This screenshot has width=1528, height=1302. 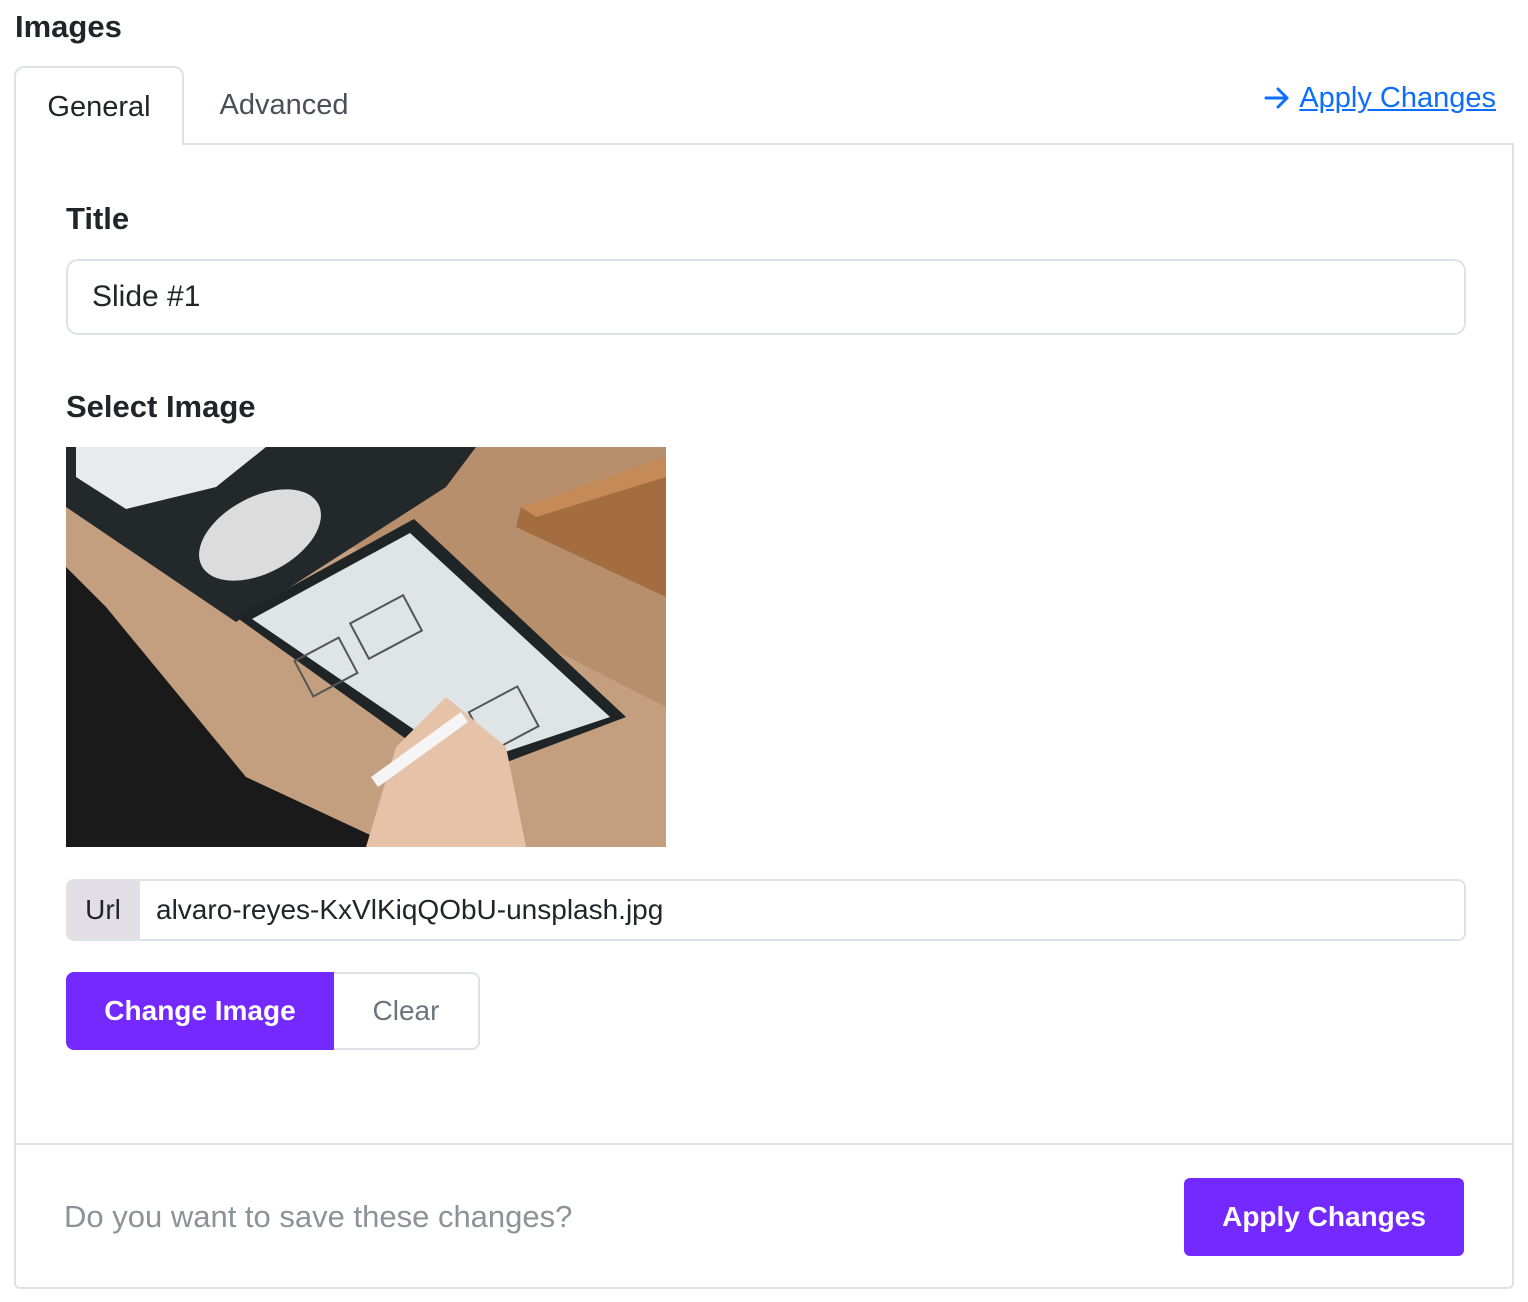 I want to click on apply-changes-link-label: Apply Changes, so click(x=1397, y=98).